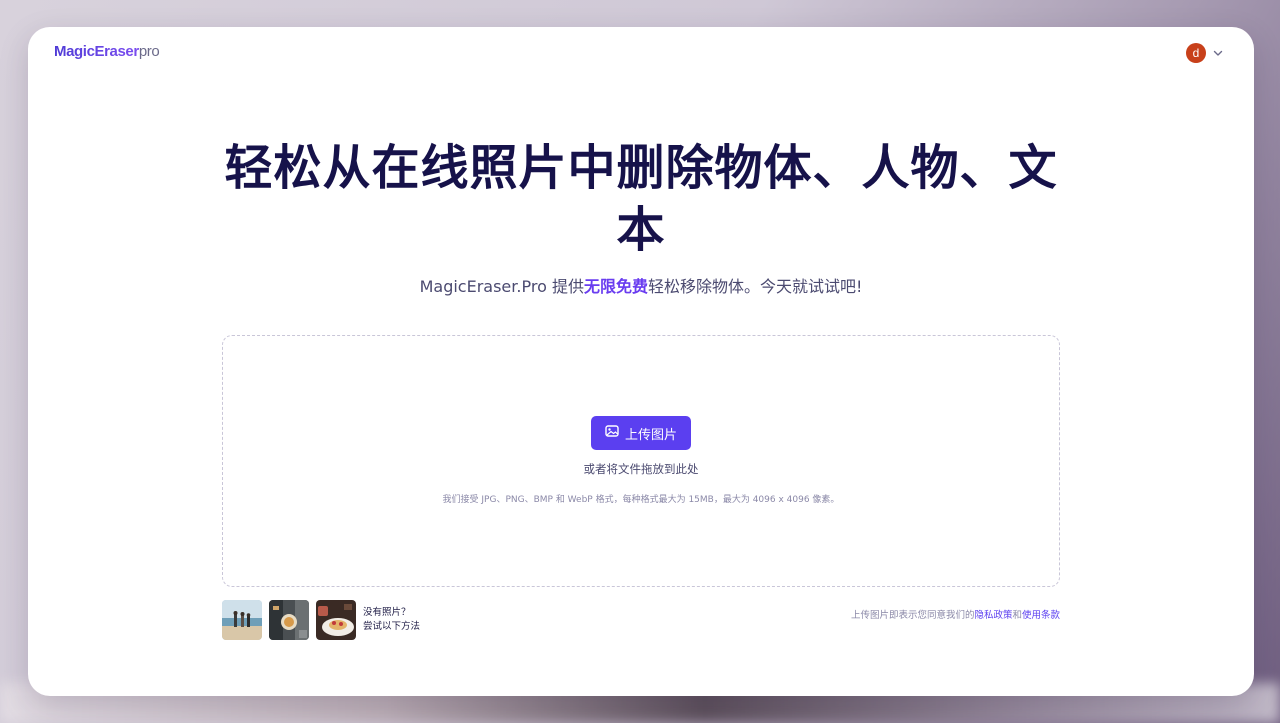 Image resolution: width=1280 pixels, height=723 pixels. I want to click on sample-thumb-beach, so click(242, 620).